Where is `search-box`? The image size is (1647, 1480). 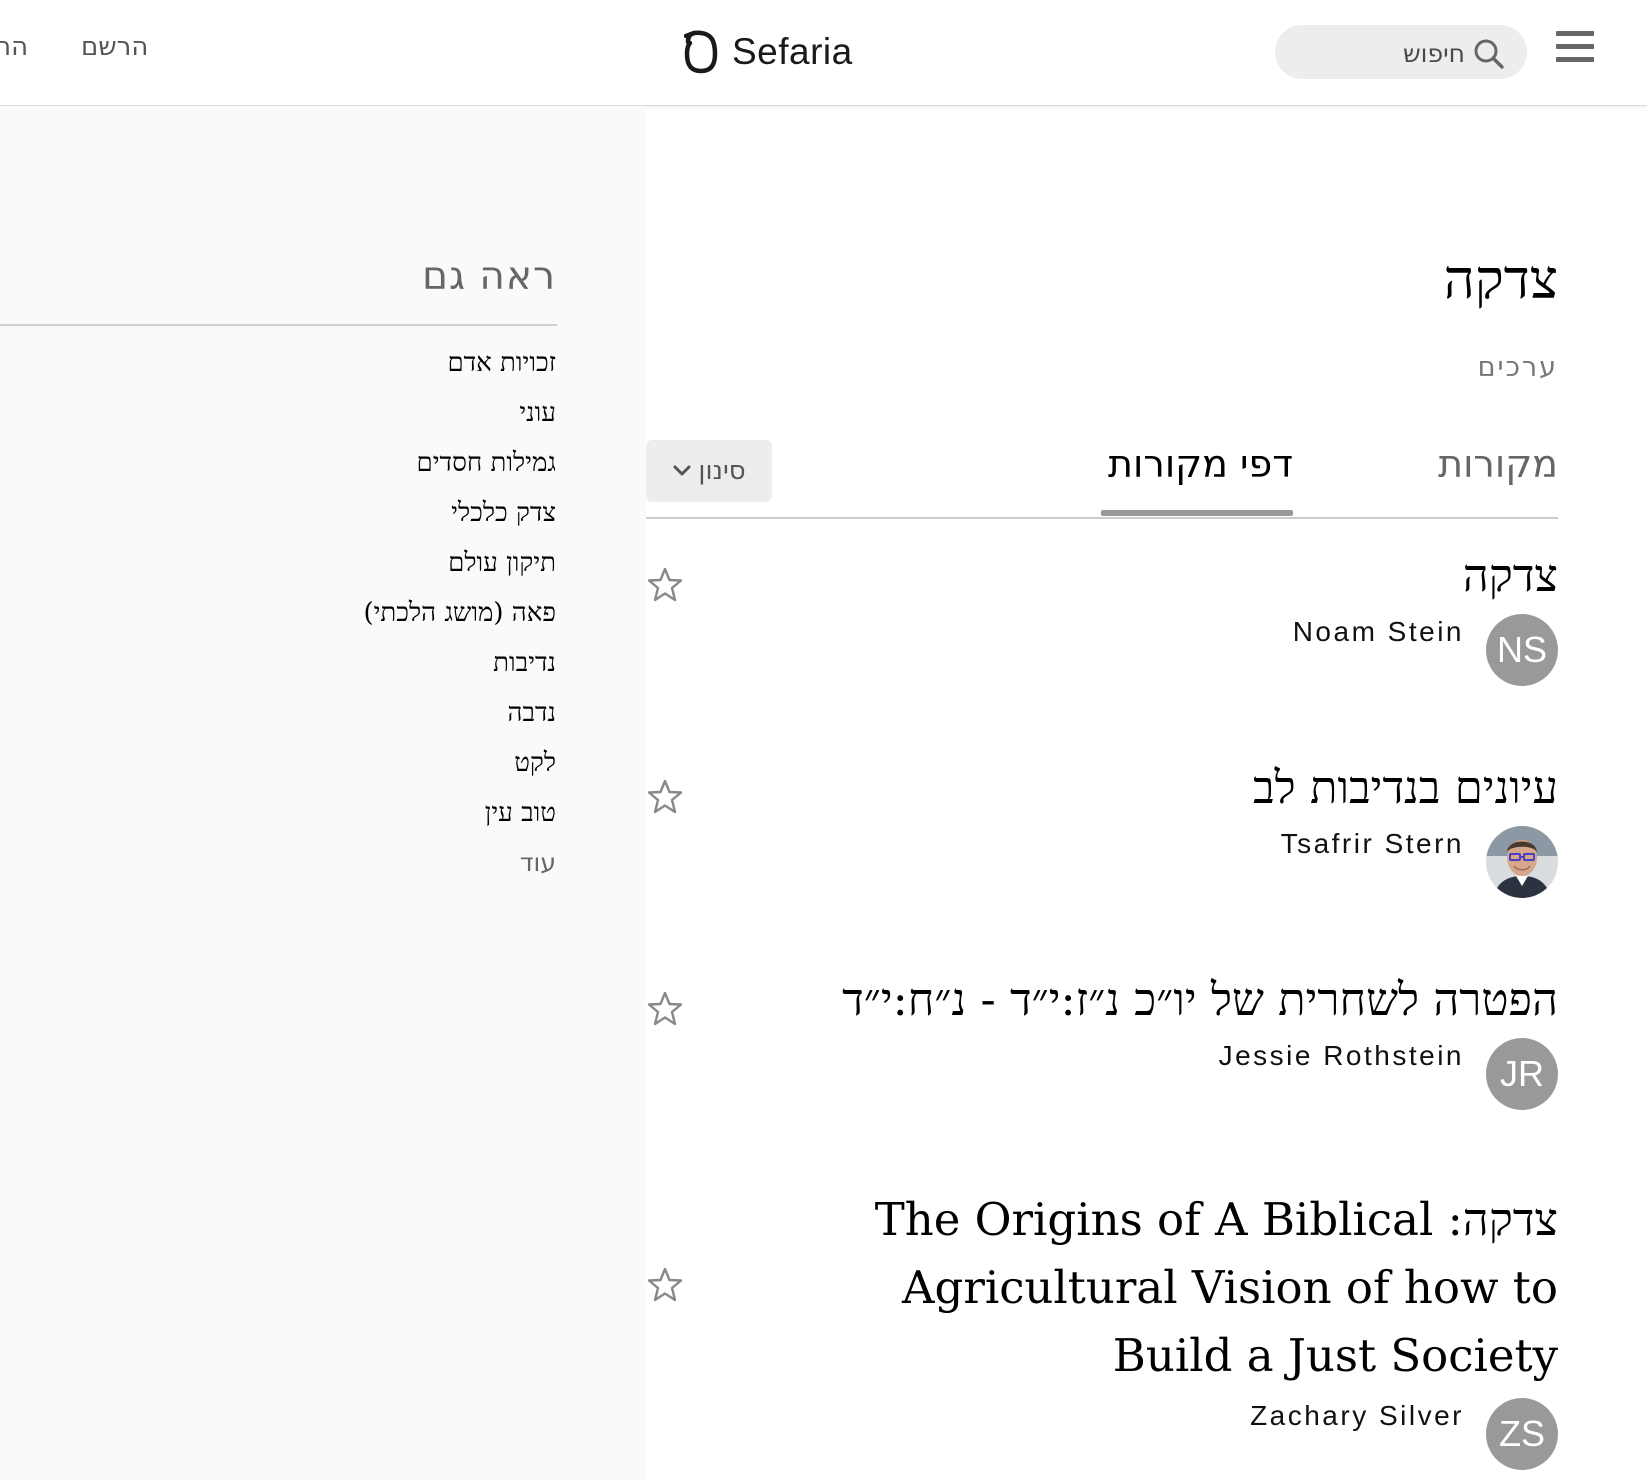
search-box is located at coordinates (1401, 52).